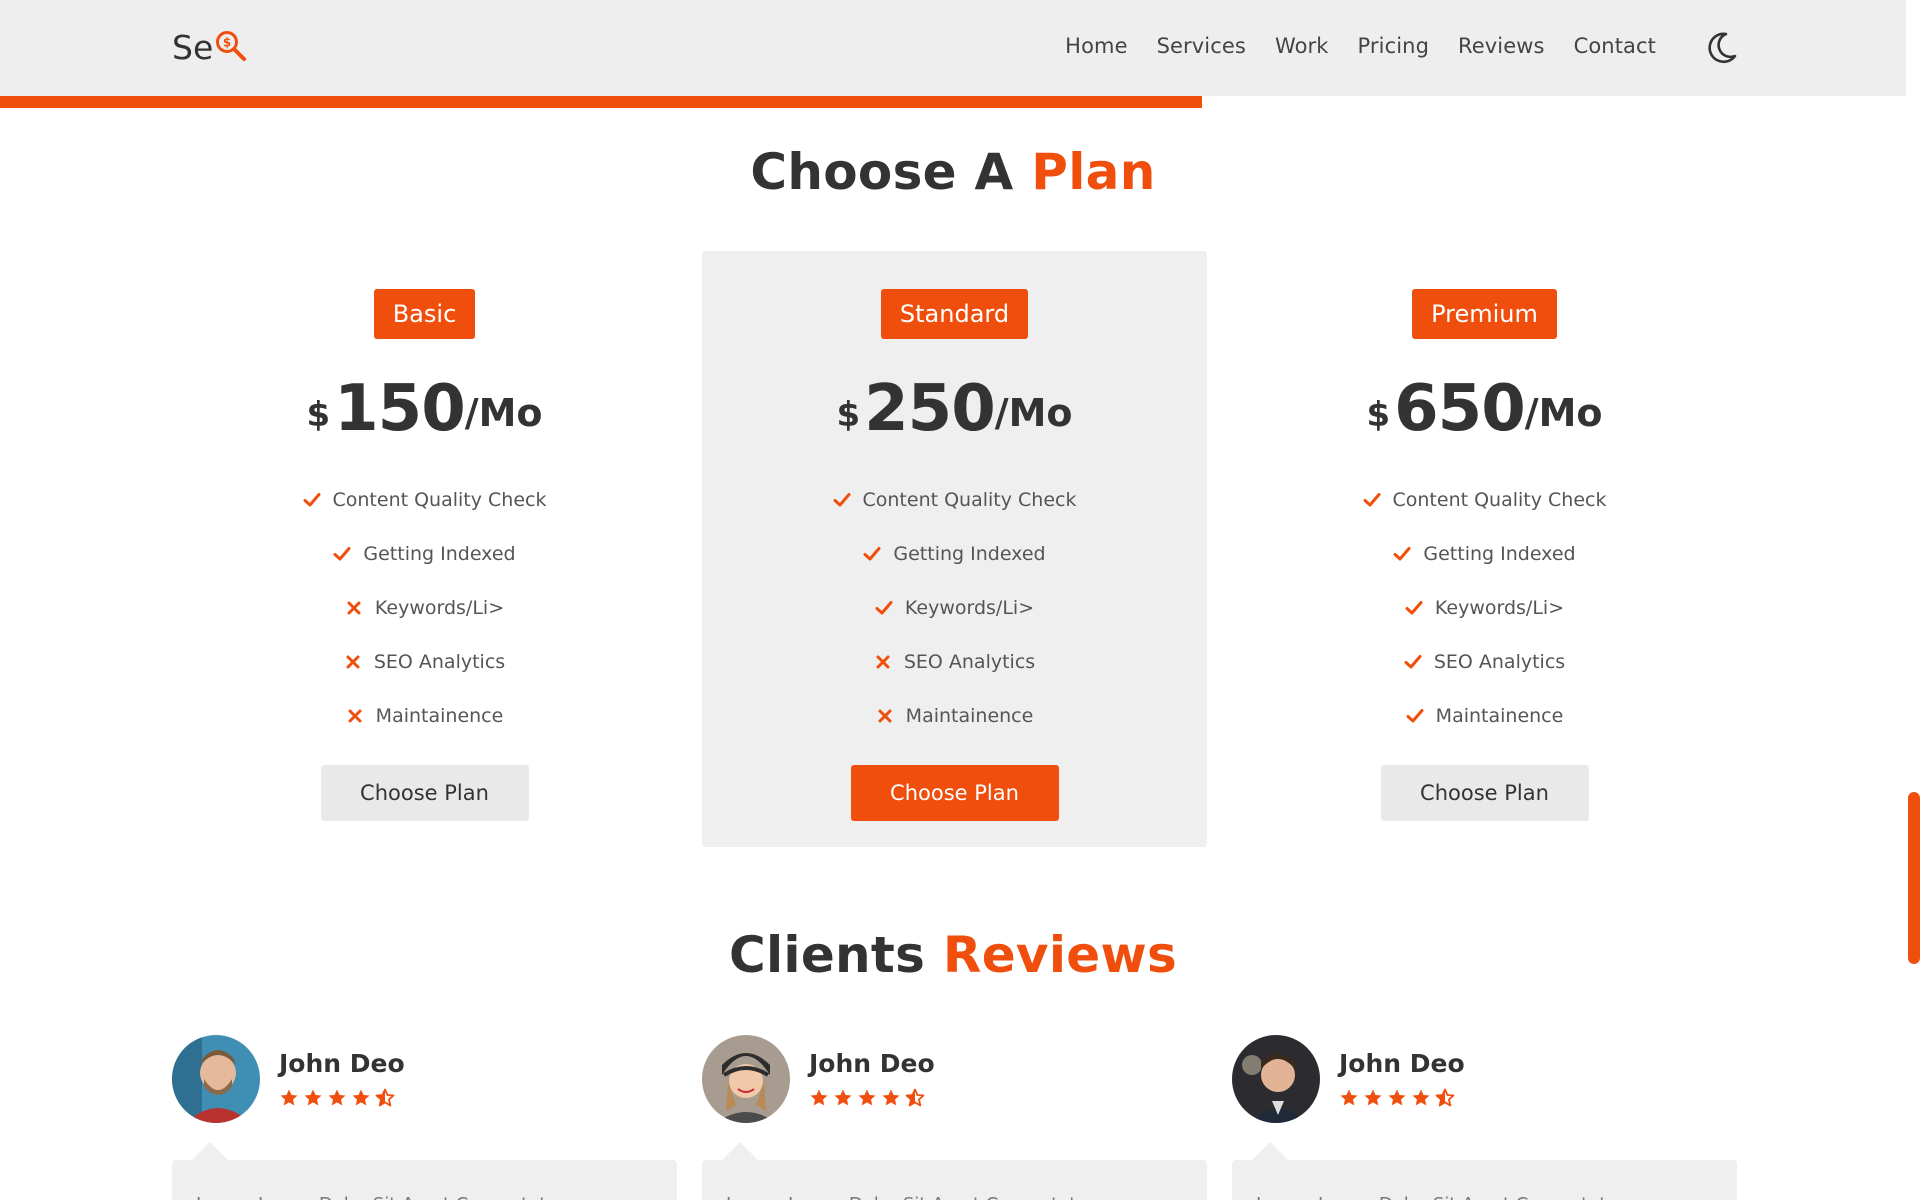 Image resolution: width=1920 pixels, height=1200 pixels. I want to click on nav-services: Services, so click(1201, 46).